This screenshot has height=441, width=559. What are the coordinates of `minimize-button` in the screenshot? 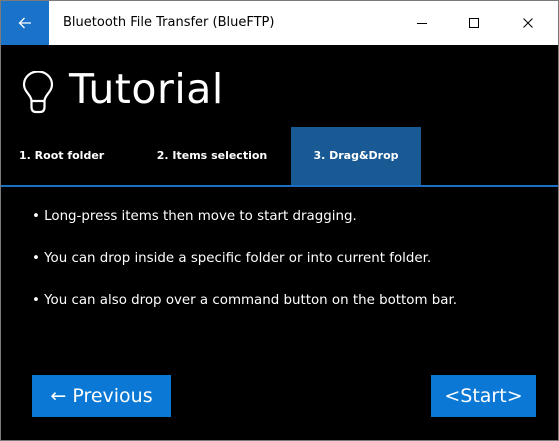 It's located at (422, 23).